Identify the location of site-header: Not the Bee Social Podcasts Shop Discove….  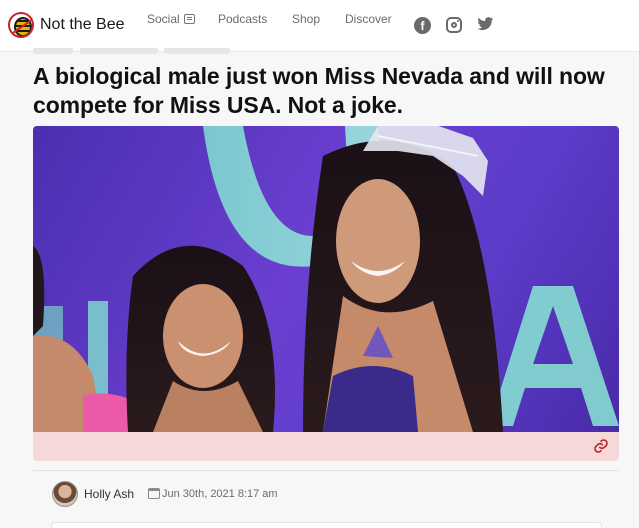
(319, 26).